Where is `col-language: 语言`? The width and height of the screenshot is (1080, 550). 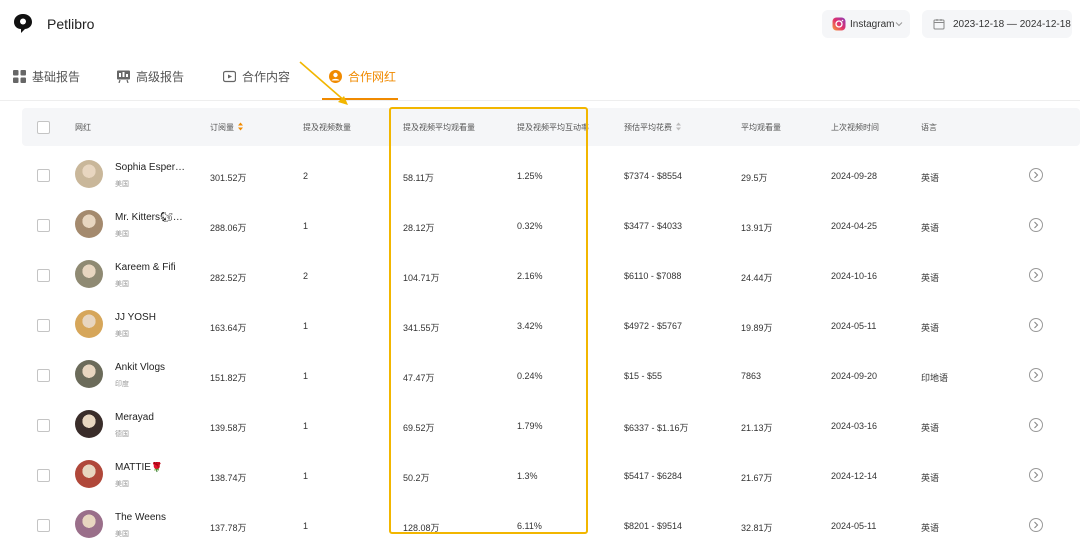 col-language: 语言 is located at coordinates (929, 127).